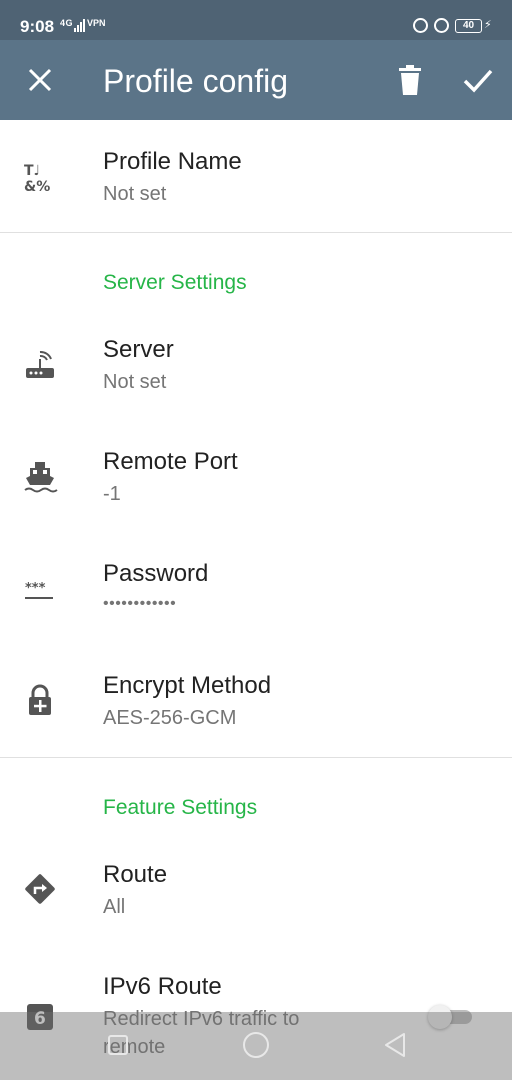 Image resolution: width=512 pixels, height=1080 pixels. I want to click on recents-icon, so click(118, 1045).